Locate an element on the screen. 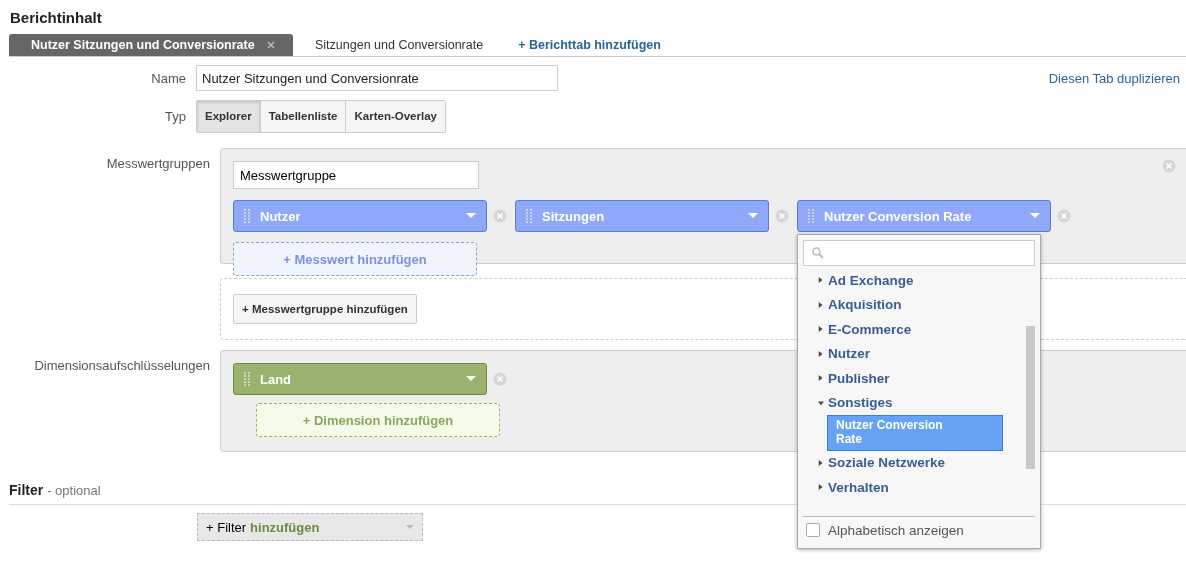 Image resolution: width=1186 pixels, height=573 pixels. add-tab-link: + Berichttab hinzufügen is located at coordinates (587, 45).